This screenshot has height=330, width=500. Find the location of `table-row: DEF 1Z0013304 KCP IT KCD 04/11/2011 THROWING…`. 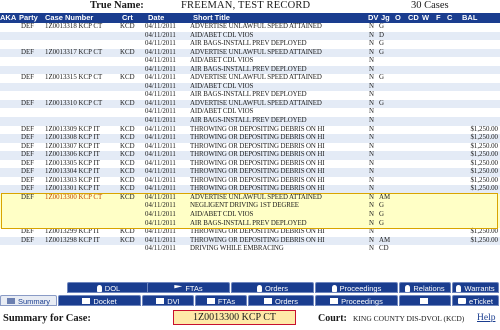

table-row: DEF 1Z0013304 KCP IT KCD 04/11/2011 THROWING… is located at coordinates (250, 172).